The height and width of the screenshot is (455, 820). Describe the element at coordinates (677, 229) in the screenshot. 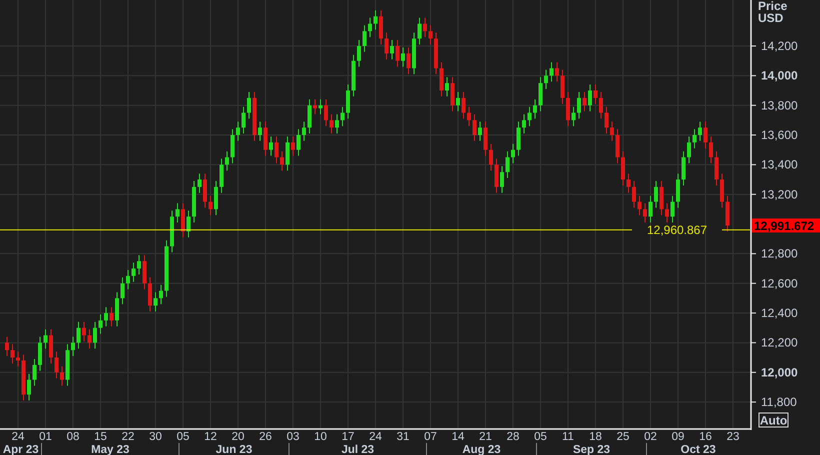

I see `line-value-label: 12,960.867` at that location.